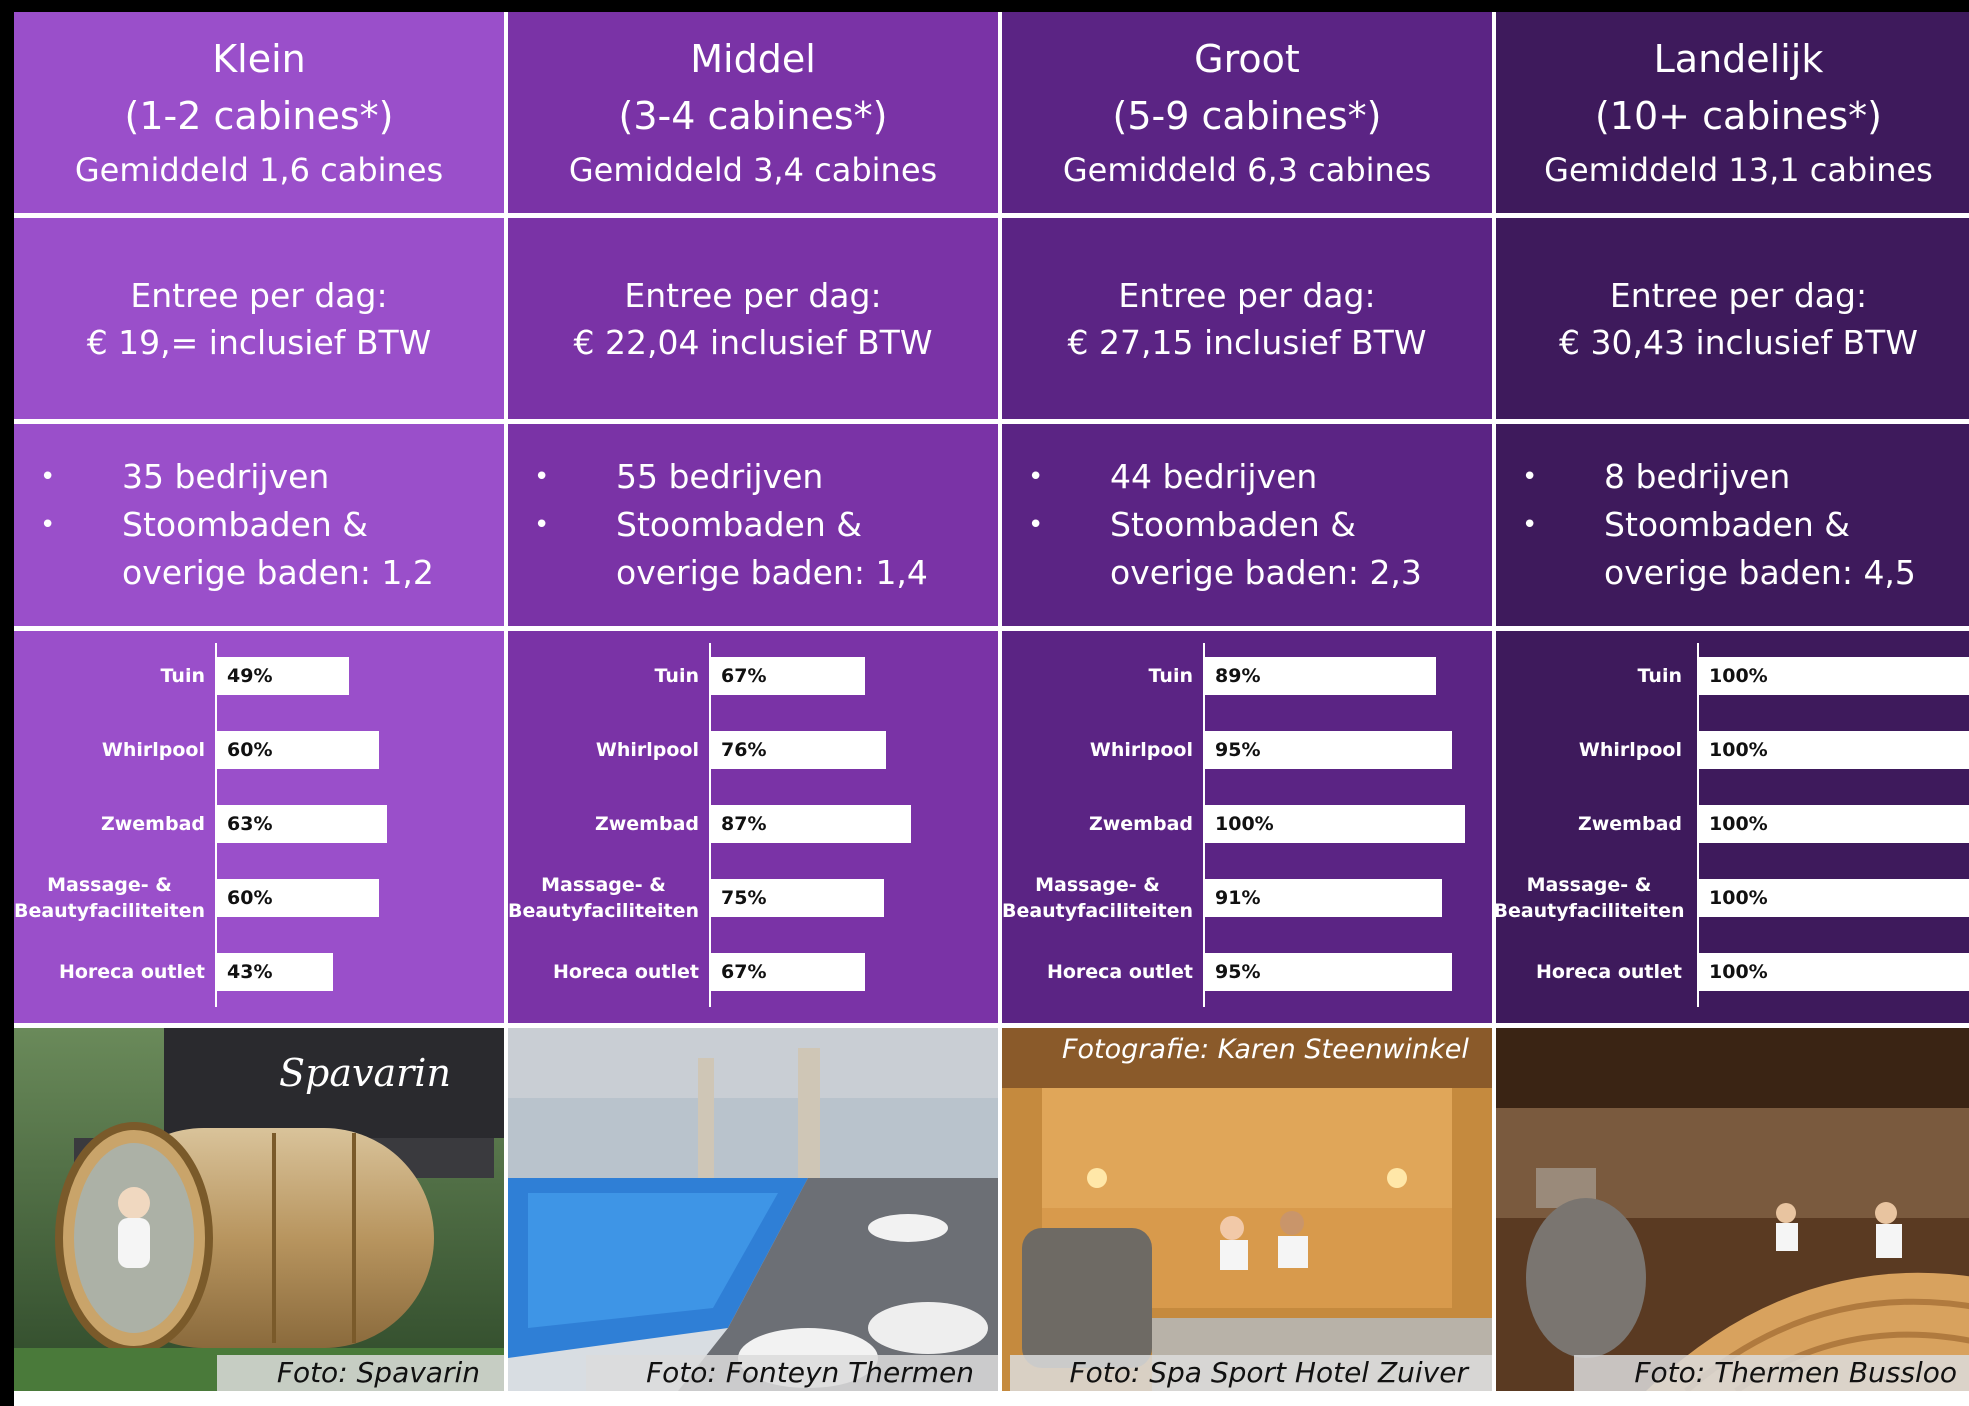 This screenshot has width=1969, height=1406. Describe the element at coordinates (365, 1073) in the screenshot. I see `spavarin-logo: Spavarin` at that location.